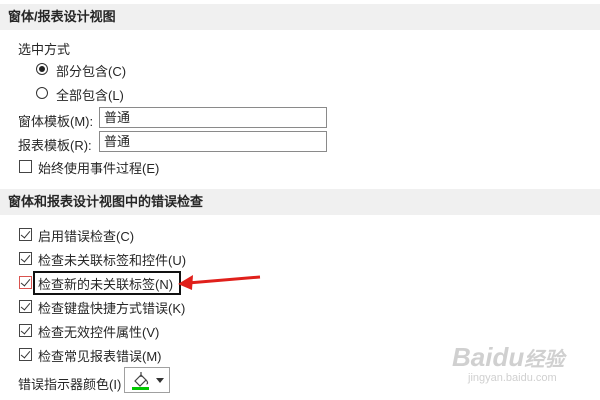 The width and height of the screenshot is (600, 400). I want to click on form-template-input: 普通, so click(213, 117).